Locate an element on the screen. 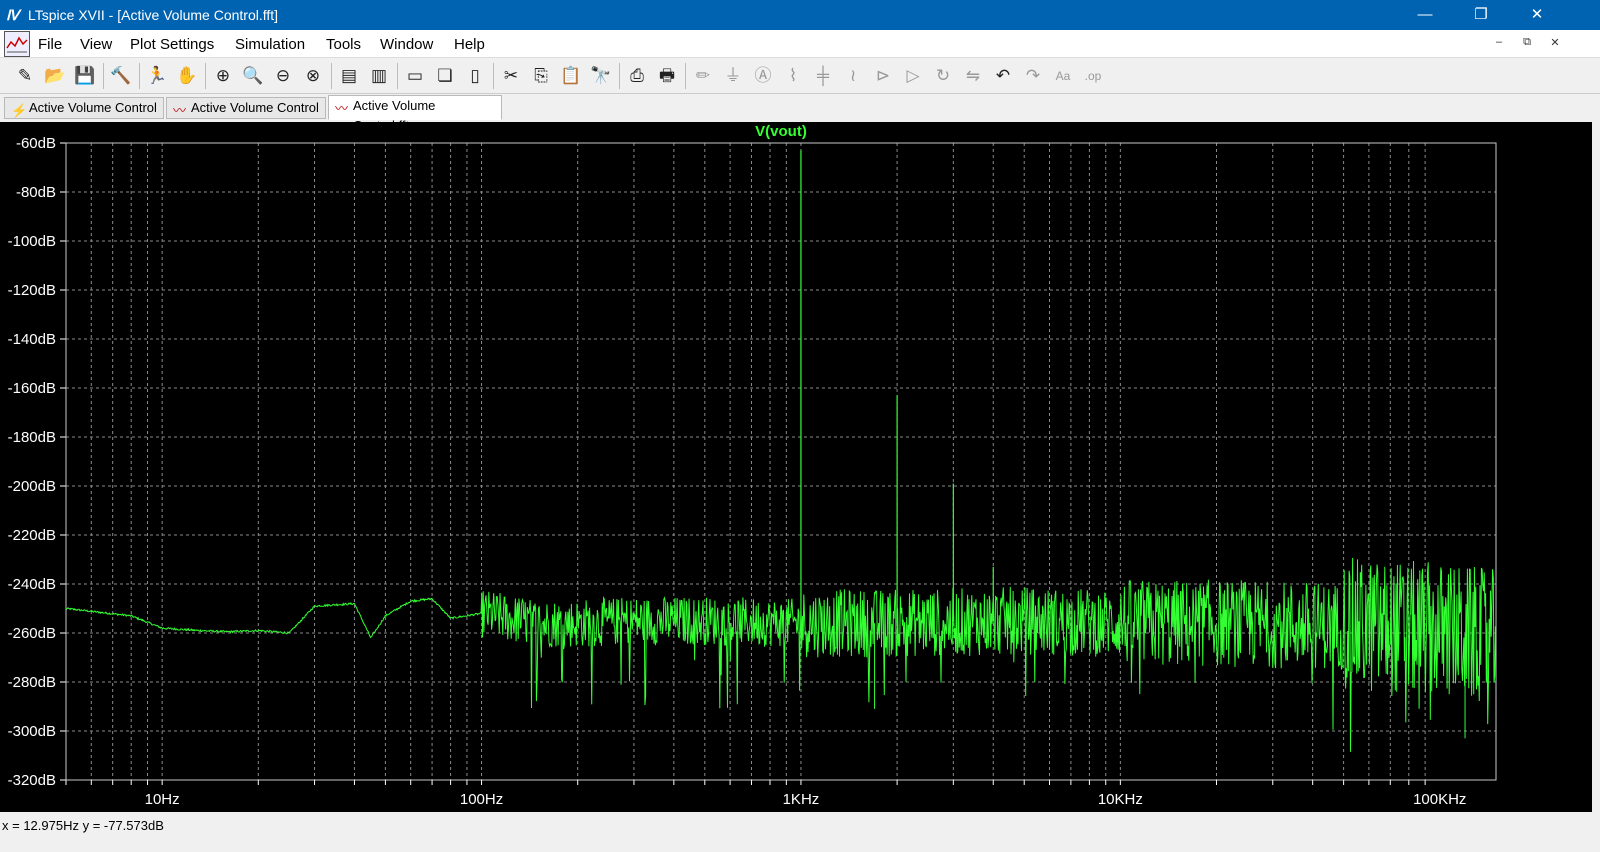  fft-icon: 〰 is located at coordinates (342, 108).